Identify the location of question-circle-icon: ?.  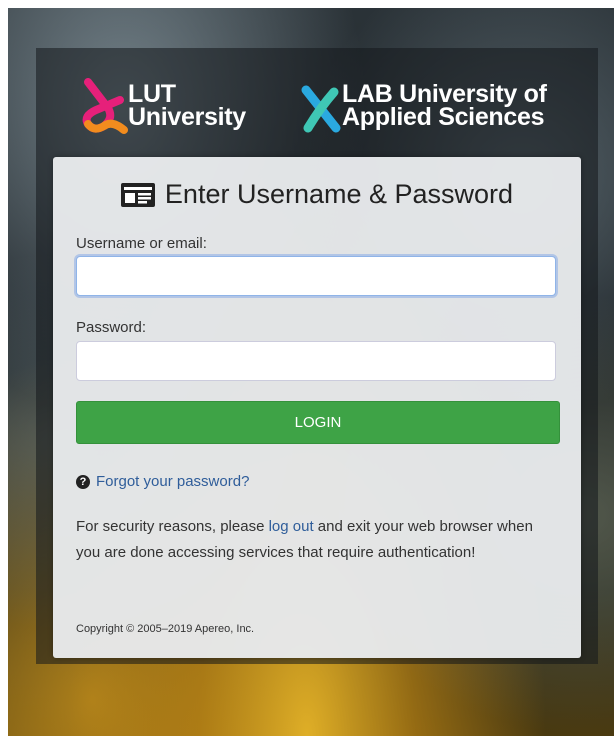
(83, 481).